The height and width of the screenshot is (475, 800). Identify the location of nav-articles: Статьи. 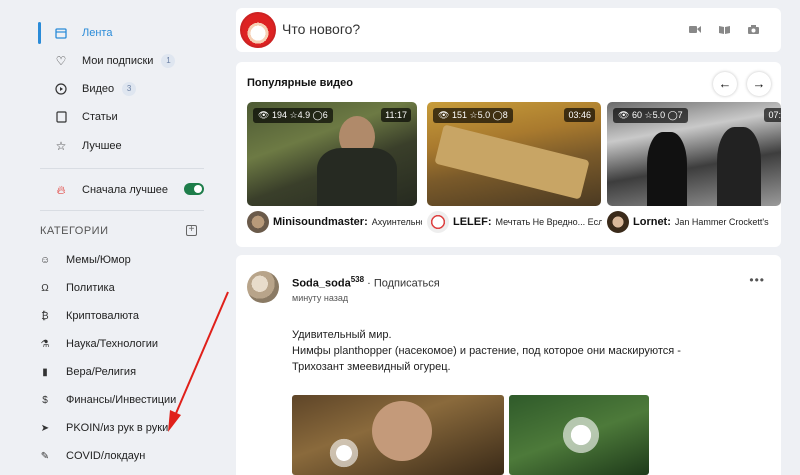
(79, 117).